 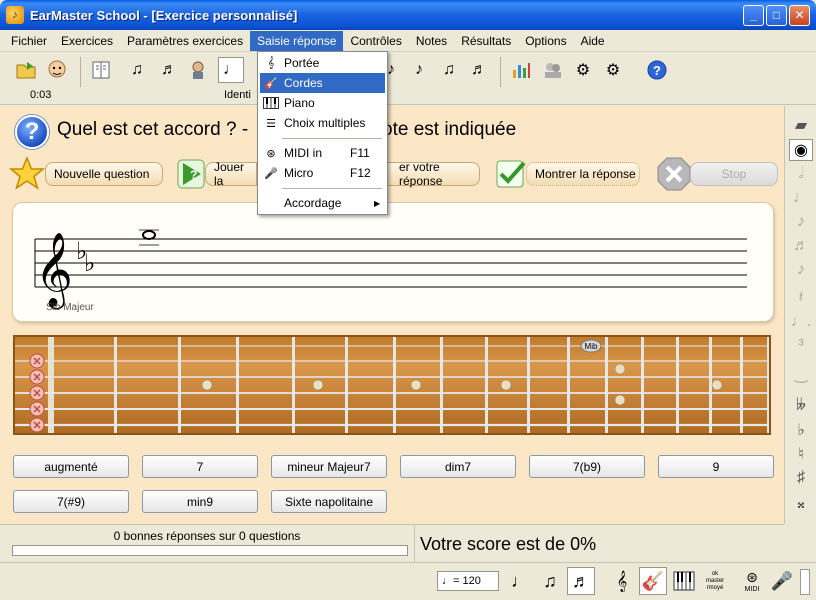 I want to click on interval-icon: ♫, so click(x=137, y=70).